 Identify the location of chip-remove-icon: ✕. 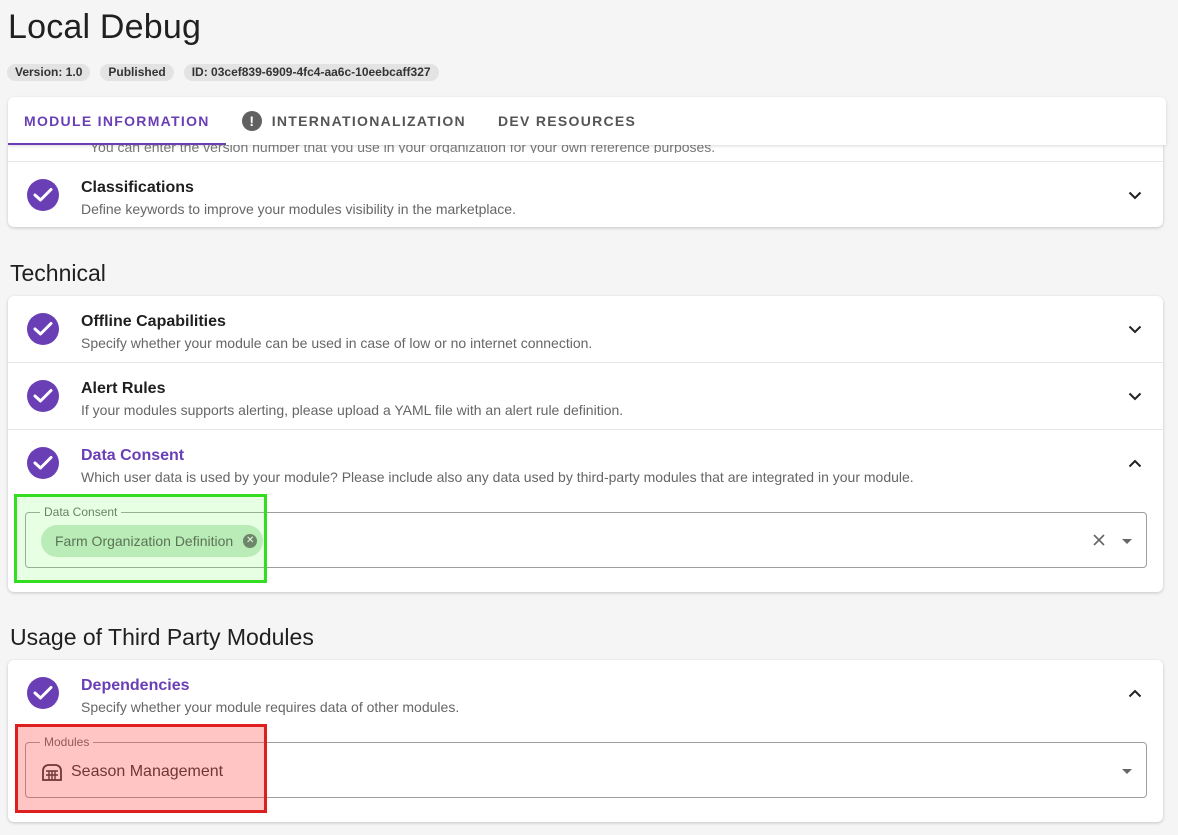
(250, 541).